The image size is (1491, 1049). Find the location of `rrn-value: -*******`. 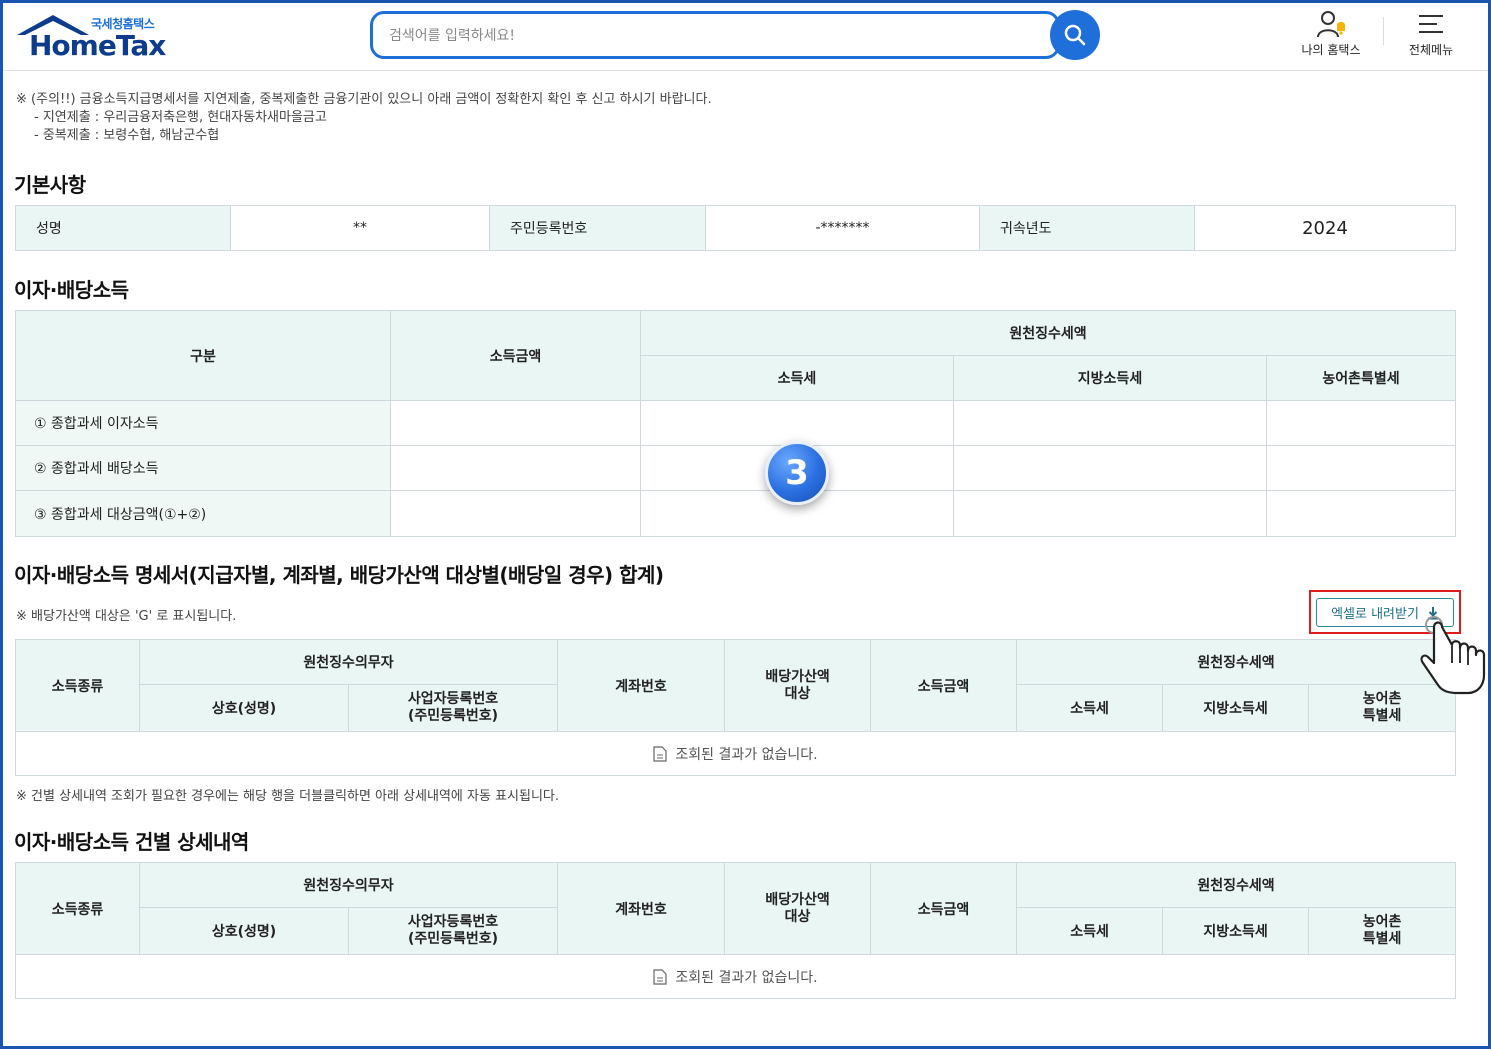

rrn-value: -******* is located at coordinates (842, 228).